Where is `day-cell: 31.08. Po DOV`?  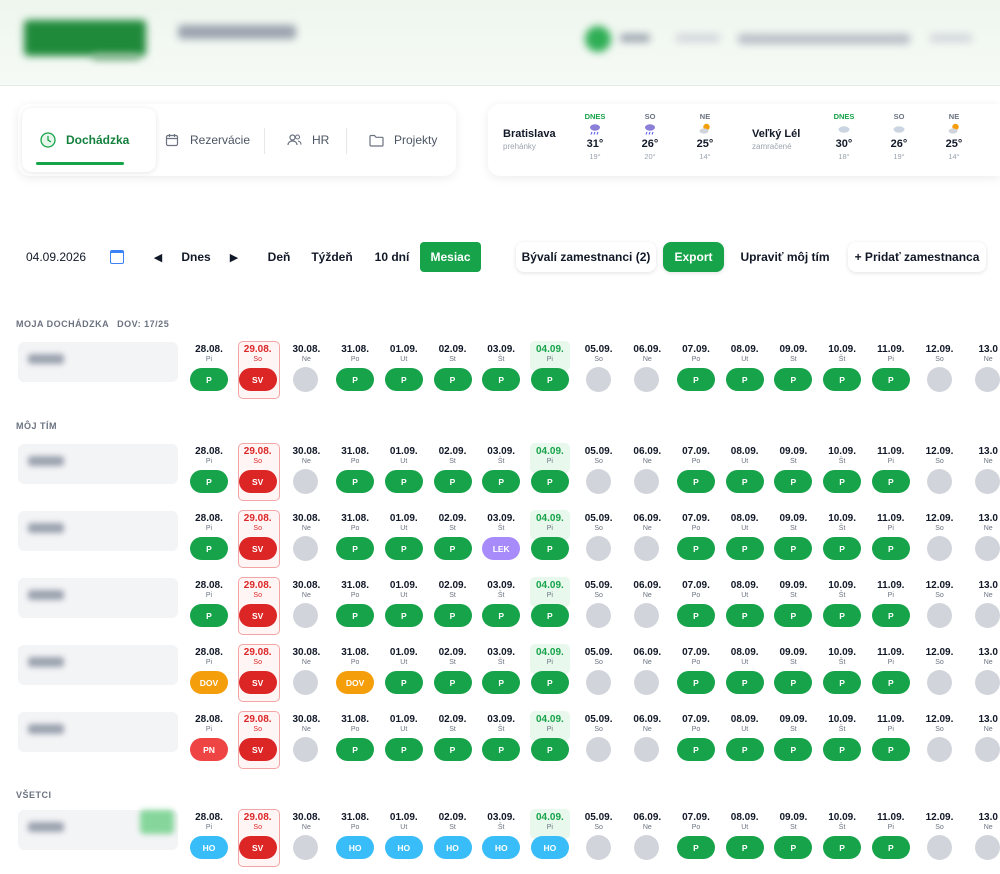 day-cell: 31.08. Po DOV is located at coordinates (355, 672).